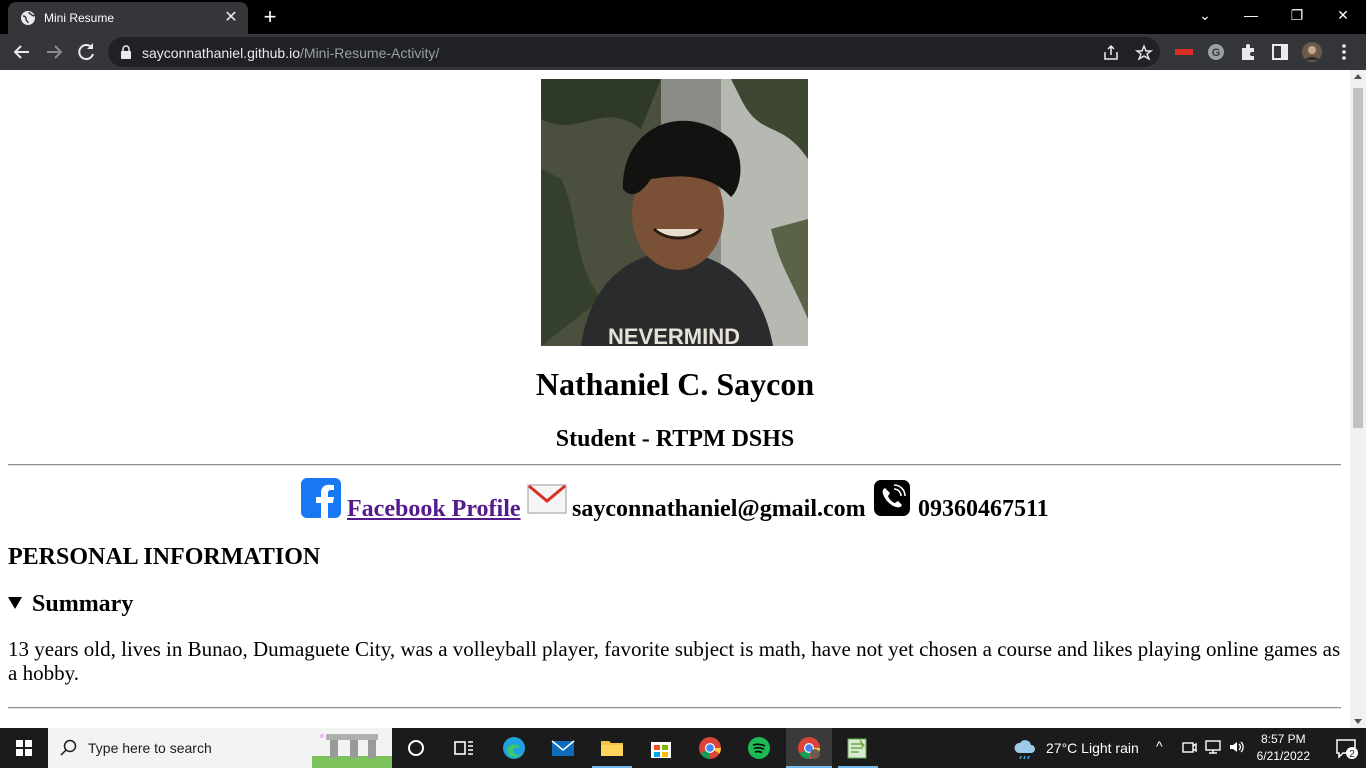 The image size is (1366, 768). What do you see at coordinates (1358, 258) in the screenshot?
I see `scrollbar-thumb` at bounding box center [1358, 258].